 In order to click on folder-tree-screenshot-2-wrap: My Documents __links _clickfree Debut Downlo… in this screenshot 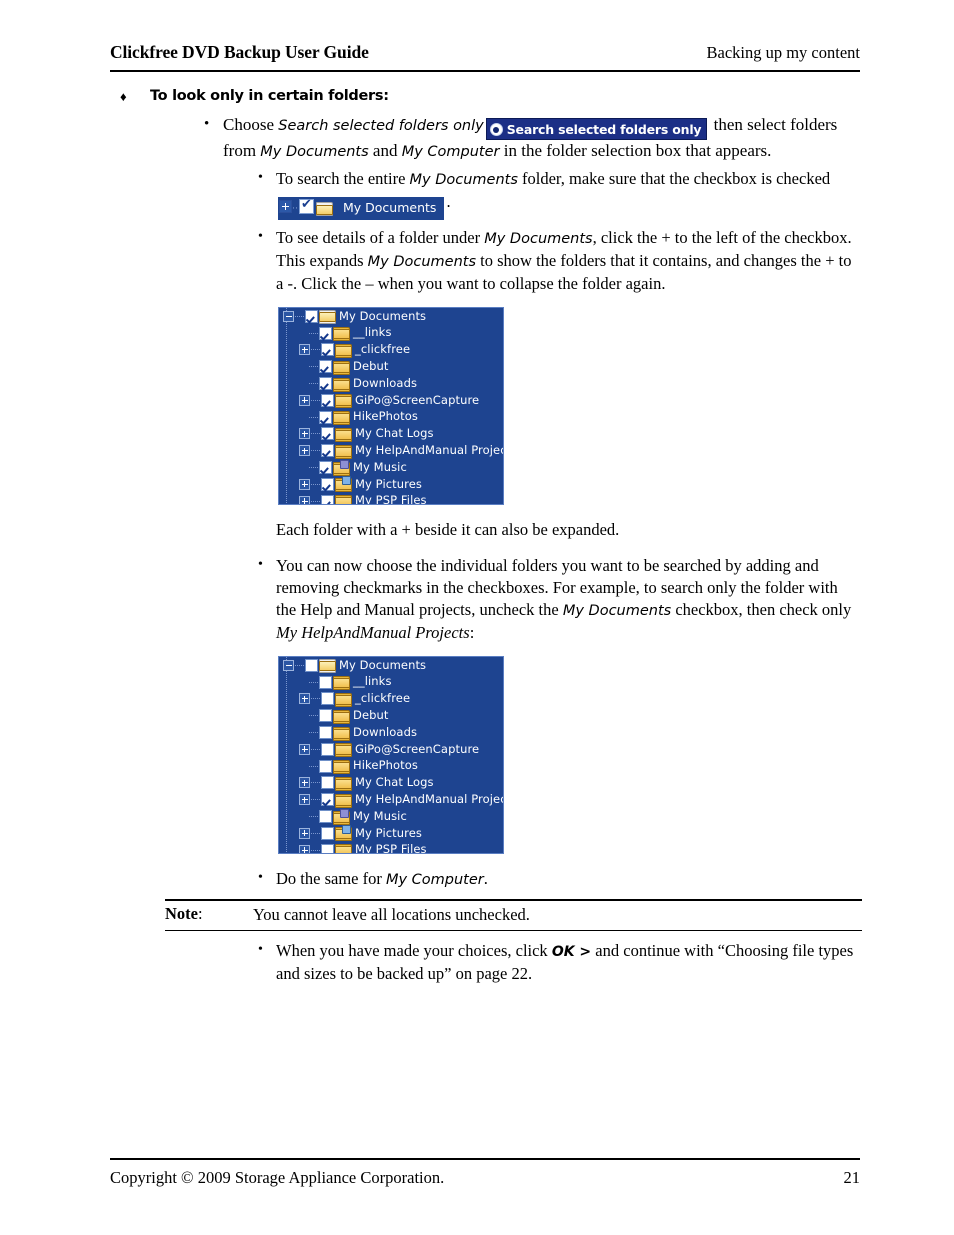, I will do `click(570, 755)`.